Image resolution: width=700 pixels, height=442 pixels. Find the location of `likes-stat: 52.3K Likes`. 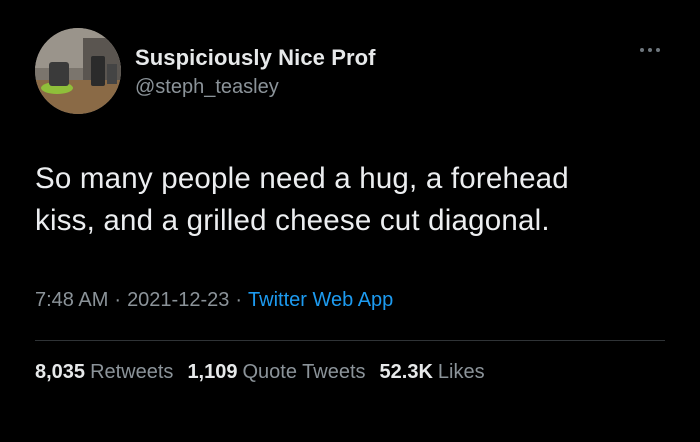

likes-stat: 52.3K Likes is located at coordinates (432, 372).